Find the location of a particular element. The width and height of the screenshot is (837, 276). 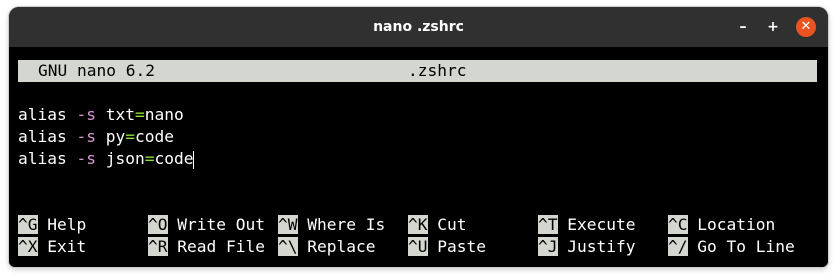

shortcut-key: ^J is located at coordinates (548, 246).